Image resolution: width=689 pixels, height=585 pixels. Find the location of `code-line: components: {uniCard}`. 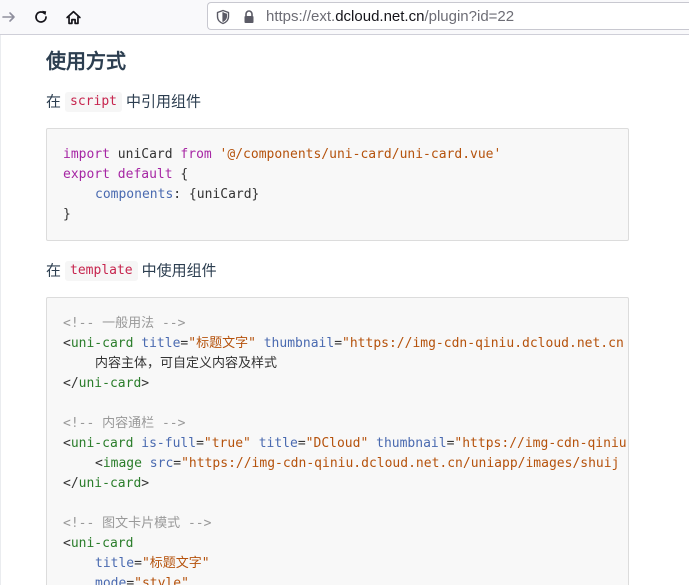

code-line: components: {uniCard} is located at coordinates (337, 195).